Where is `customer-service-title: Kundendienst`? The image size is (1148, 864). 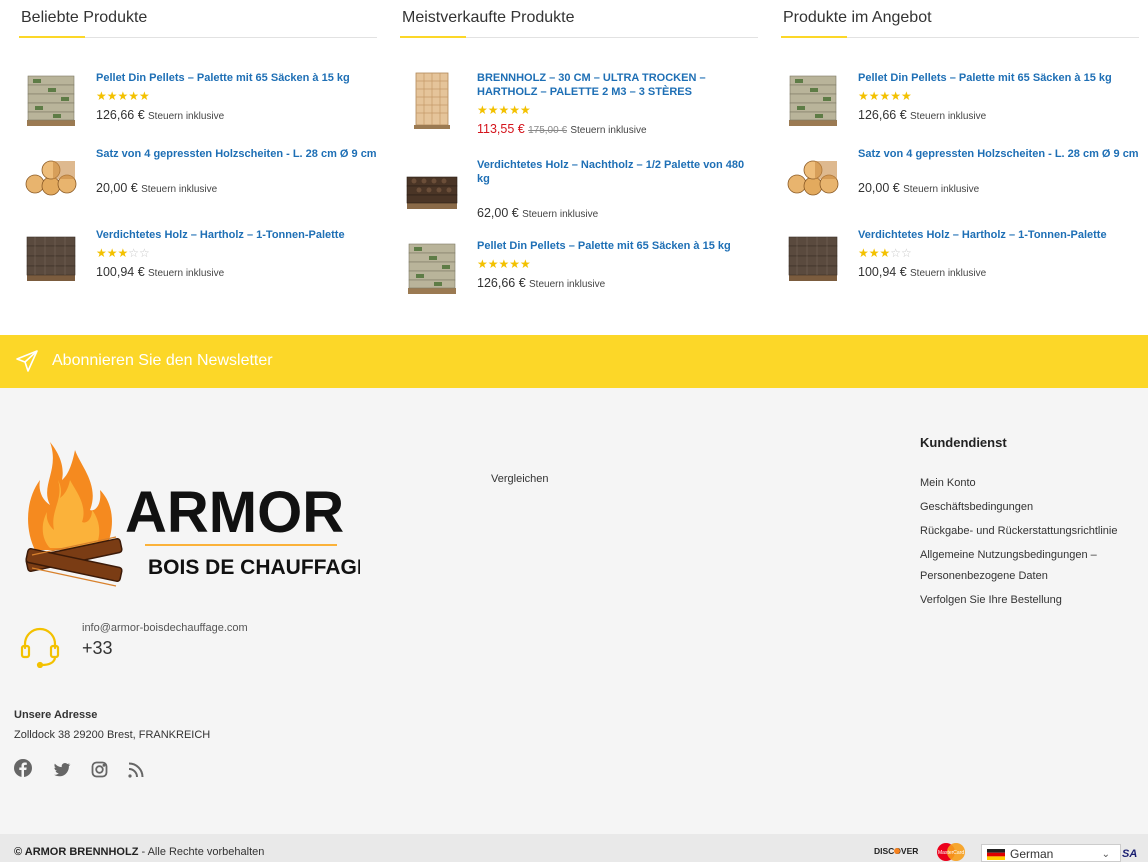 customer-service-title: Kundendienst is located at coordinates (963, 442).